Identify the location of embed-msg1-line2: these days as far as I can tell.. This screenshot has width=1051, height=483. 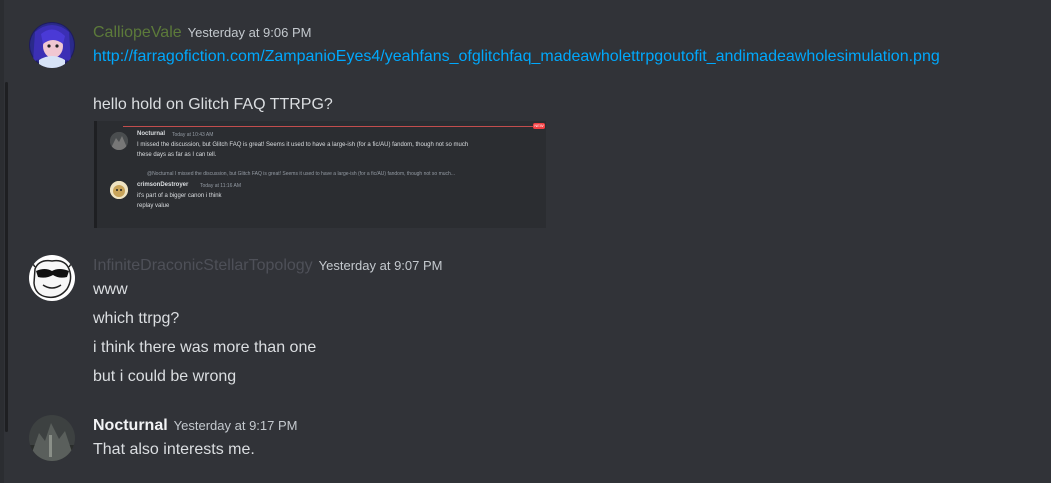
(177, 155).